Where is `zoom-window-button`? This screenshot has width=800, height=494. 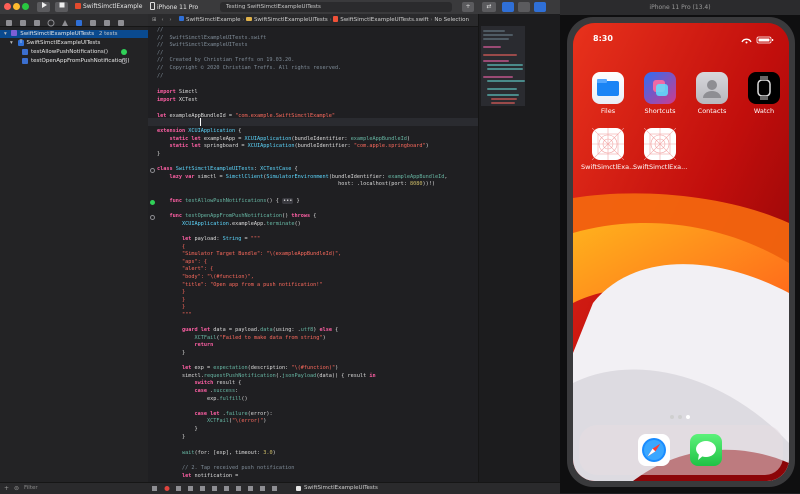
zoom-window-button is located at coordinates (25, 6).